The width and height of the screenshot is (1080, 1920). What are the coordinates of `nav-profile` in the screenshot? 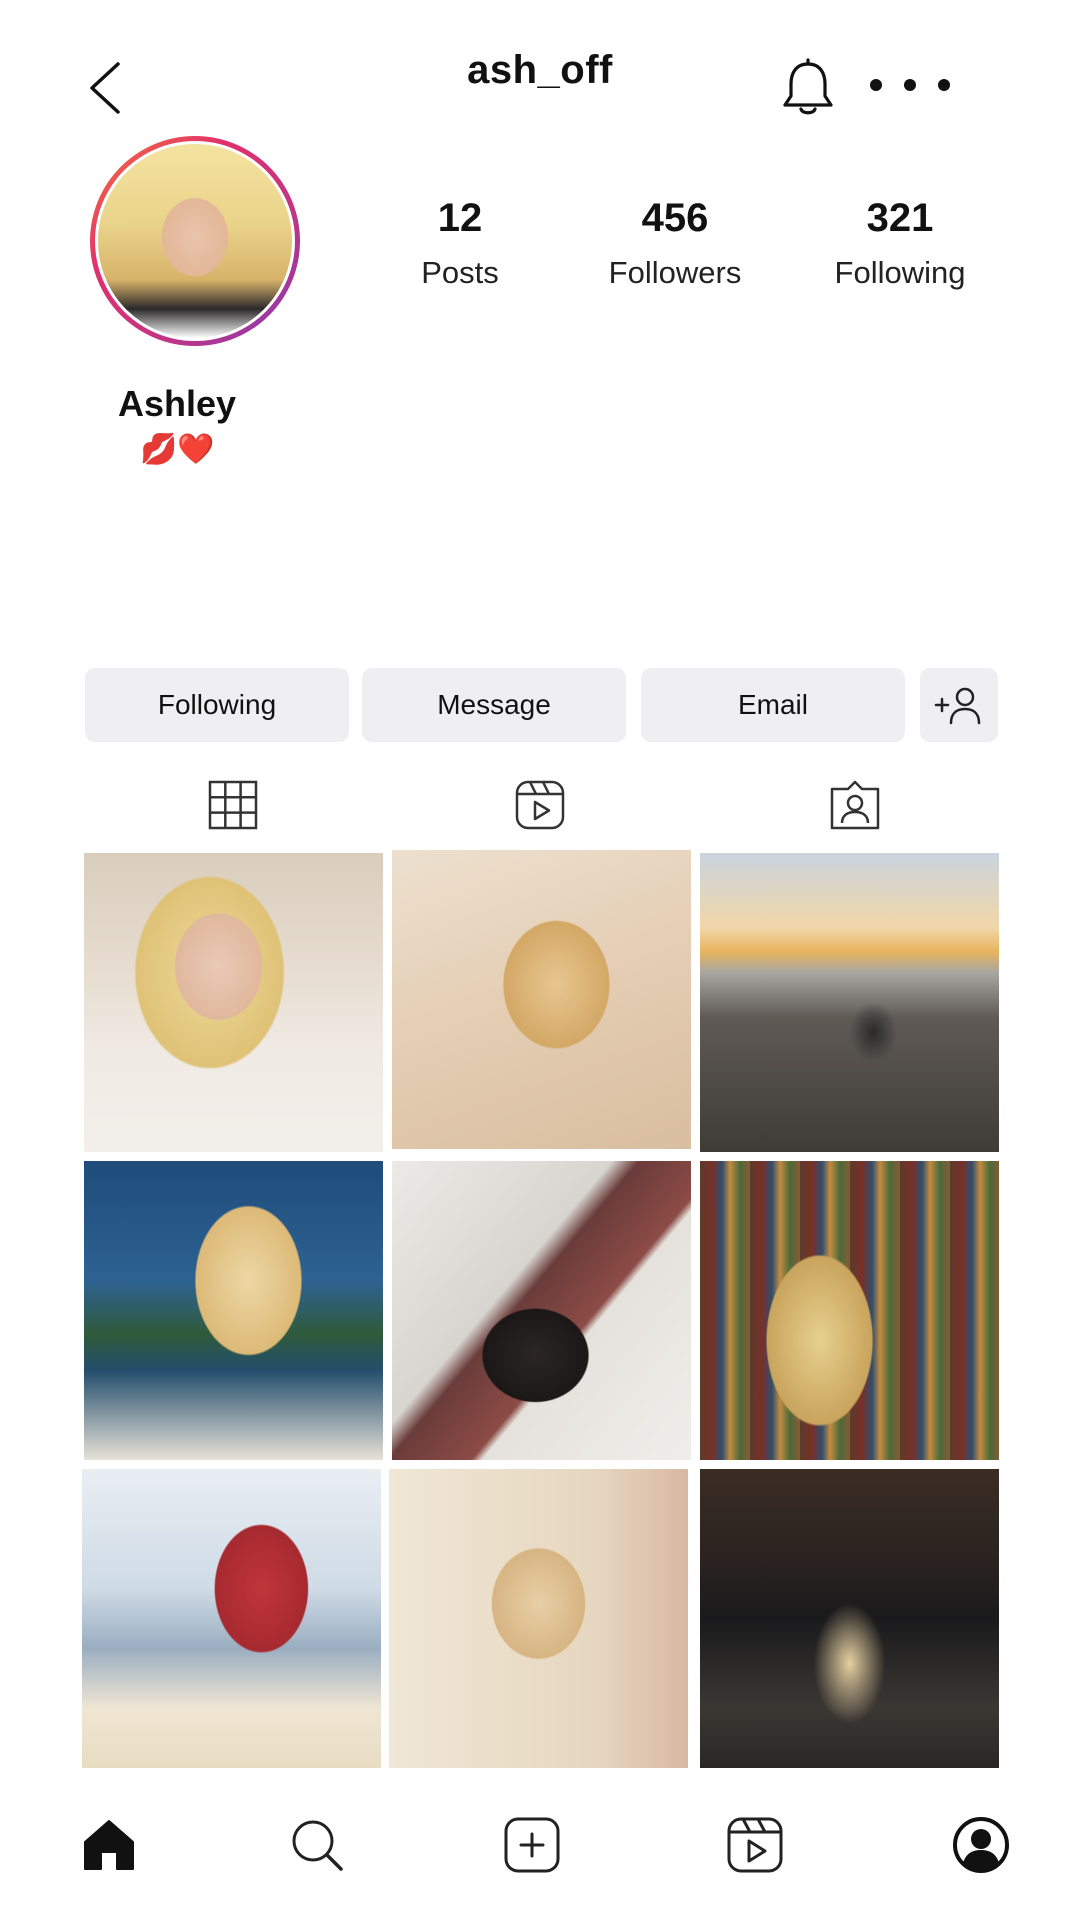 It's located at (981, 1845).